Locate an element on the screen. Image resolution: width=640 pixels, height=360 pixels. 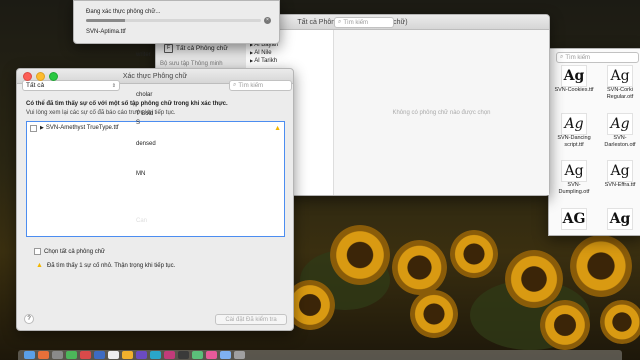
help-button: ? is located at coordinates (29, 319).